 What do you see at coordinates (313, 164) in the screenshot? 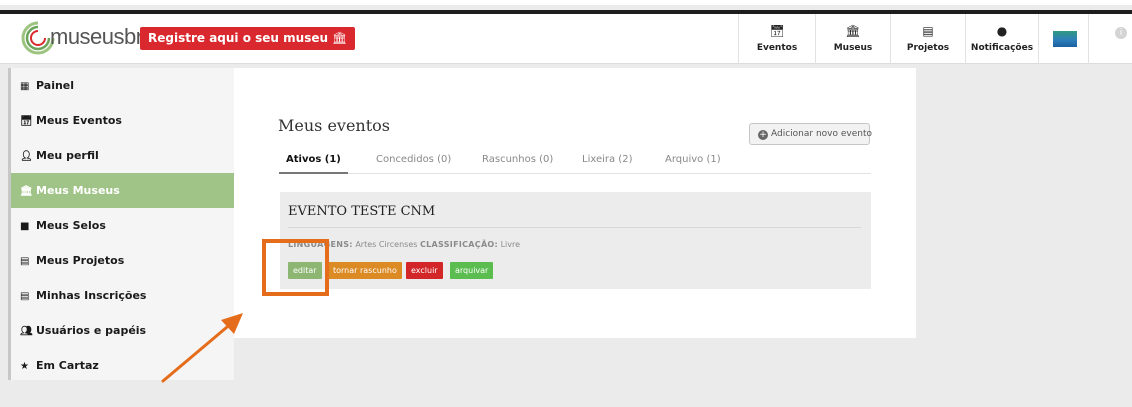
I see `tab-ativos: Ativos (1)` at bounding box center [313, 164].